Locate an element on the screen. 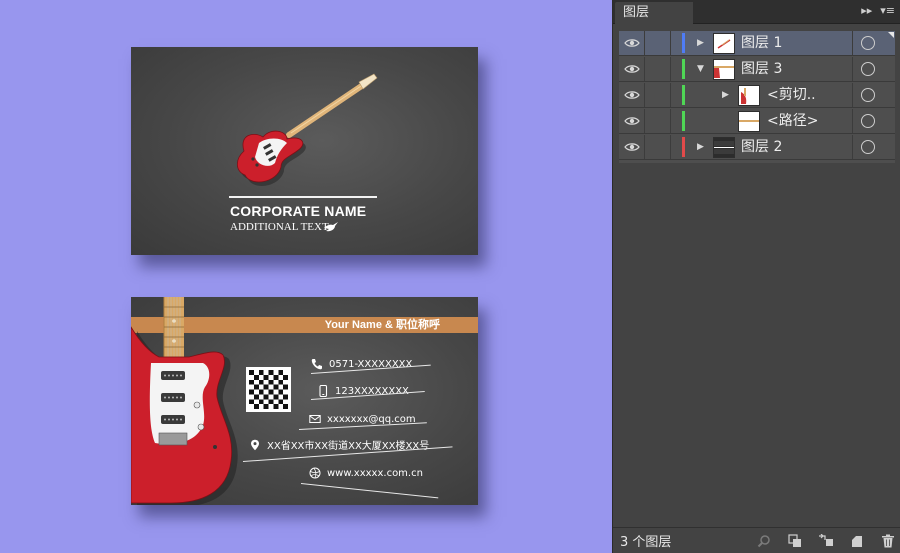 The height and width of the screenshot is (553, 900). website-text: www.xxxxx.com.cn is located at coordinates (375, 473).